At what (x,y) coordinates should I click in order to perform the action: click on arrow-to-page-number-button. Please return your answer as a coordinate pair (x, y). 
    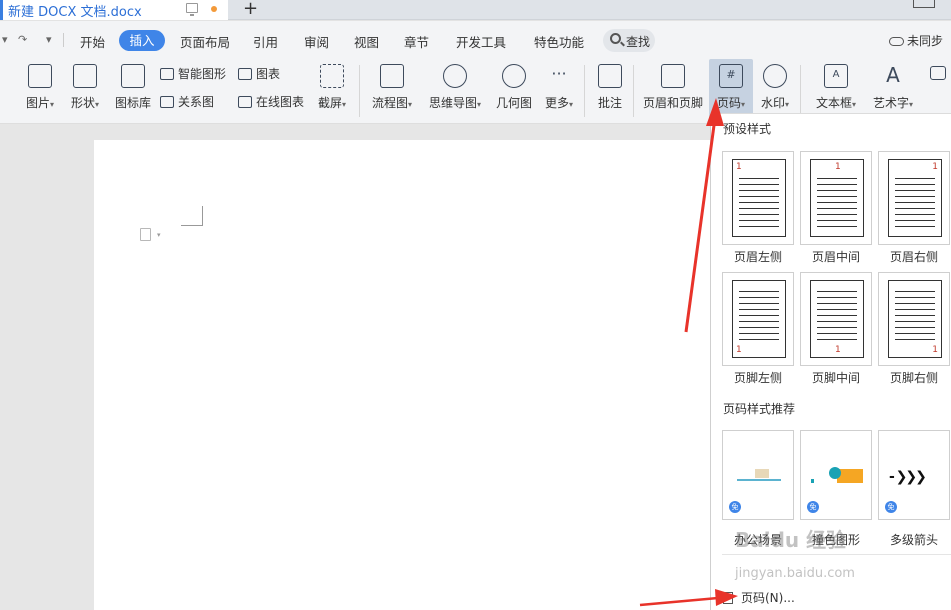
    Looking at the image, I should click on (704, 215).